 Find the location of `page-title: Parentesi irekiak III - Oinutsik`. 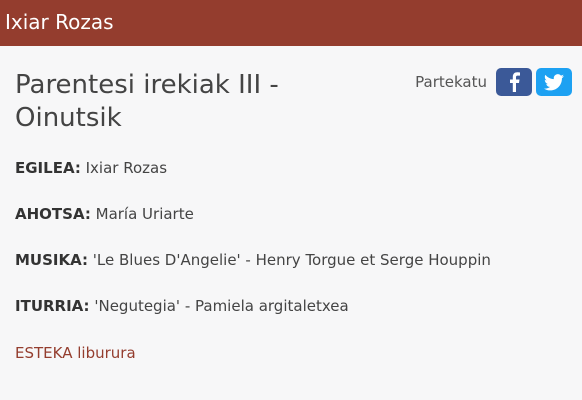

page-title: Parentesi irekiak III - Oinutsik is located at coordinates (147, 101).